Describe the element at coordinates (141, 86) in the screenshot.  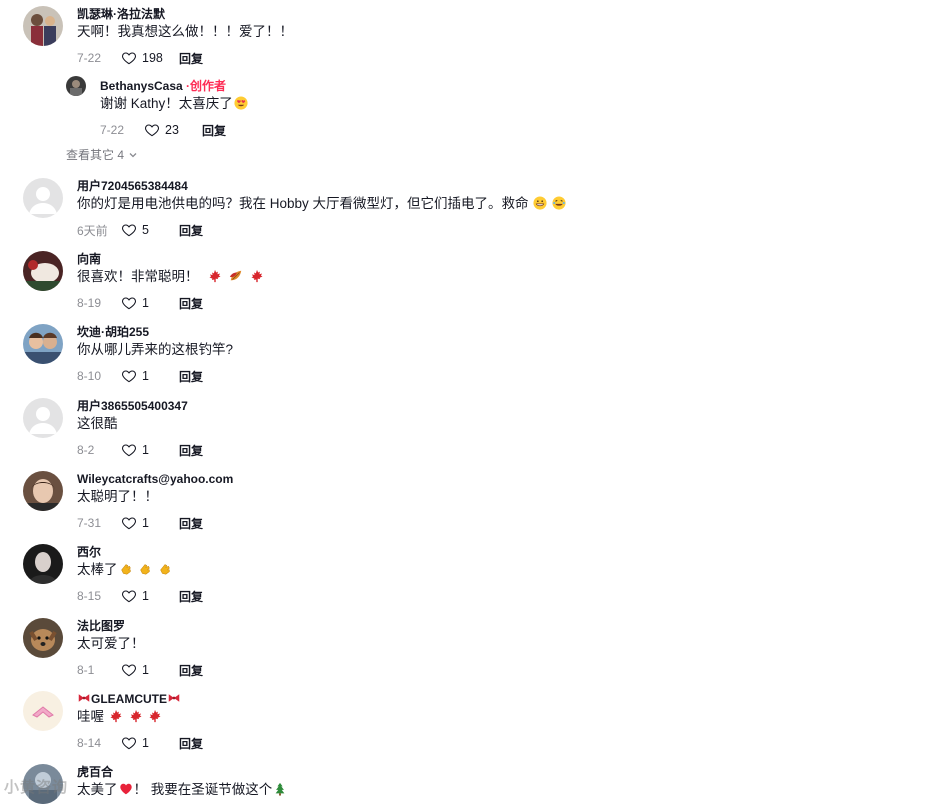
I see `author-name: BethanysCasa` at that location.